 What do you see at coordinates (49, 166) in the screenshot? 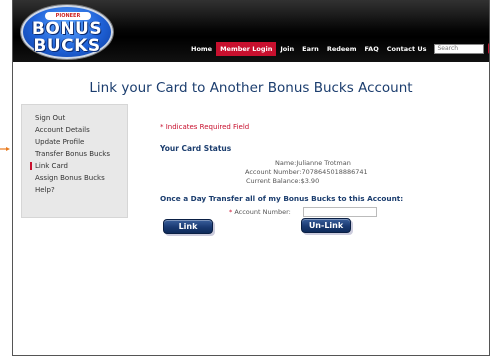
I see `sidebar-item-link-card: Link Card` at bounding box center [49, 166].